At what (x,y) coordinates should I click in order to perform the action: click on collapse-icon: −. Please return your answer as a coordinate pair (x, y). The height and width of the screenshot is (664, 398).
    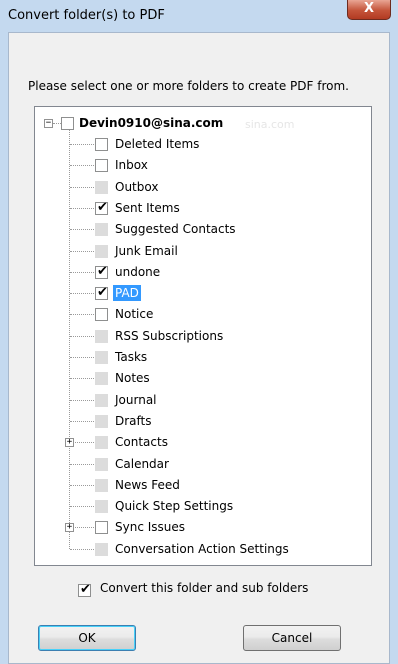
    Looking at the image, I should click on (48, 123).